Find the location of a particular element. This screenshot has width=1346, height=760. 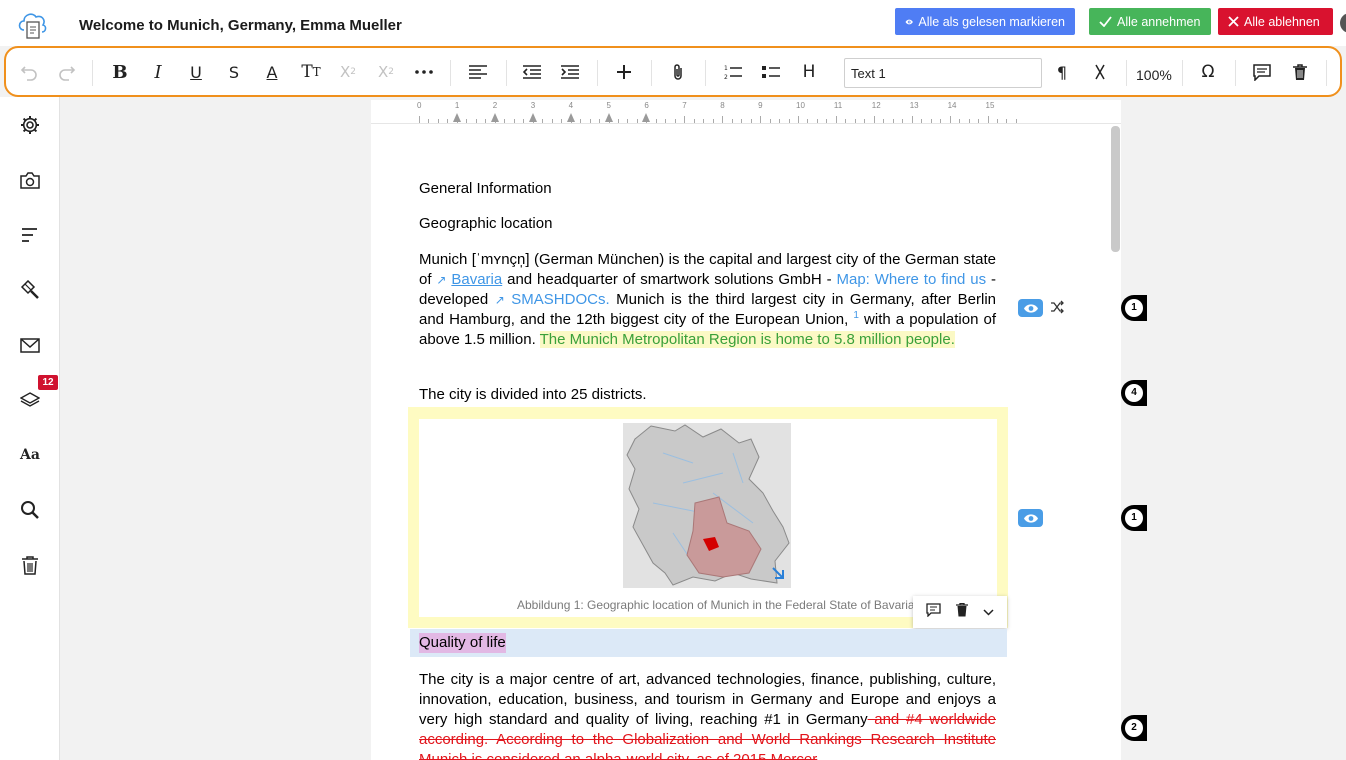

avatar is located at coordinates (1343, 23).